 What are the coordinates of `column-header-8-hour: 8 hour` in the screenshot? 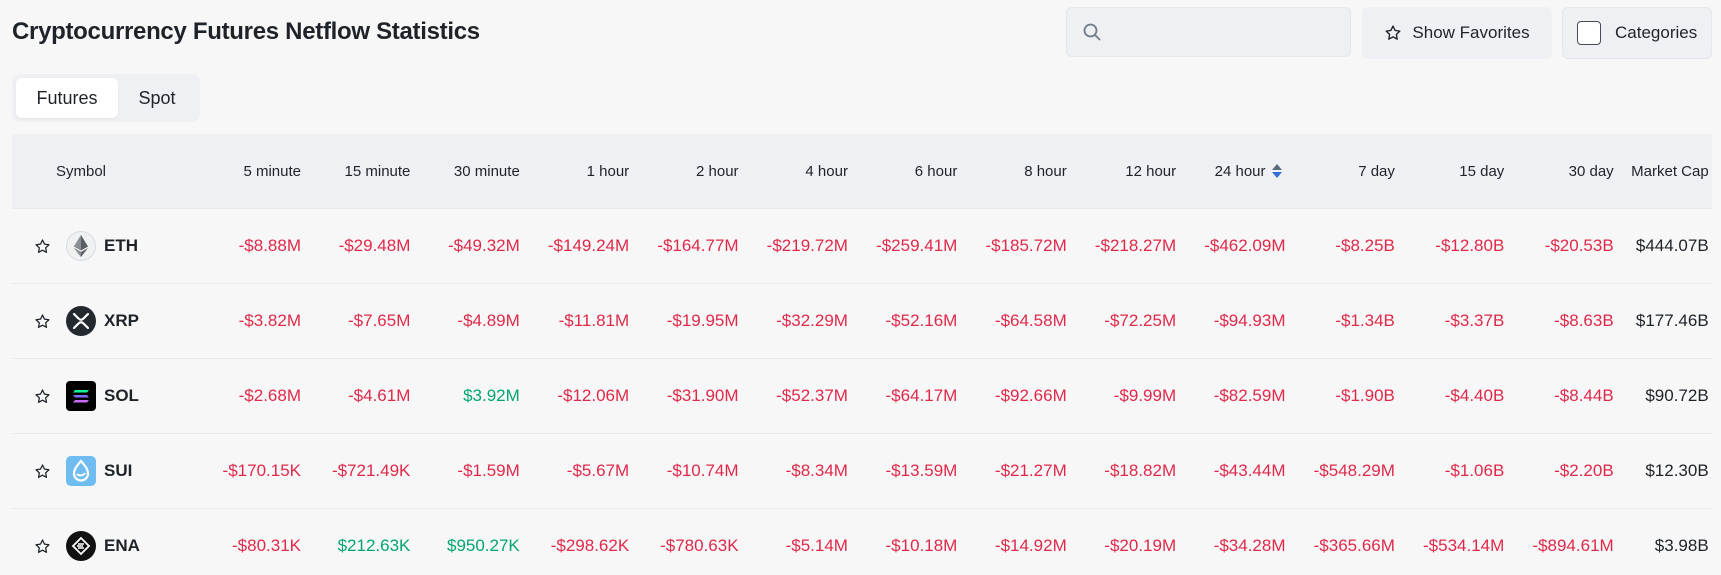 It's located at (1012, 171).